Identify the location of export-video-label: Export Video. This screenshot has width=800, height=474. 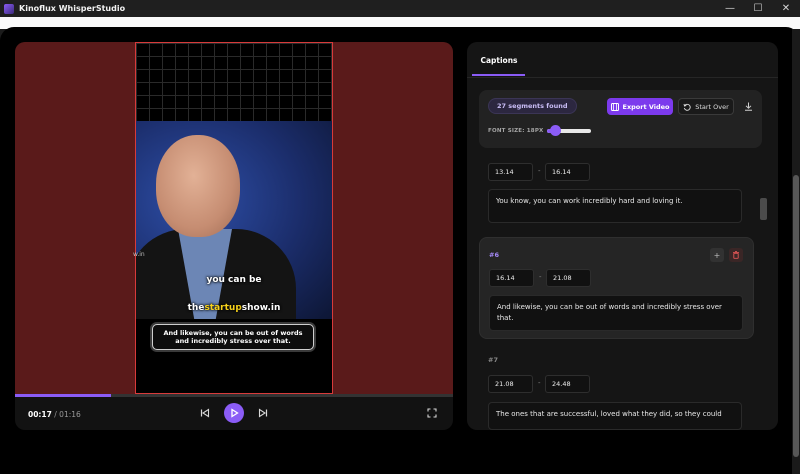
(646, 106).